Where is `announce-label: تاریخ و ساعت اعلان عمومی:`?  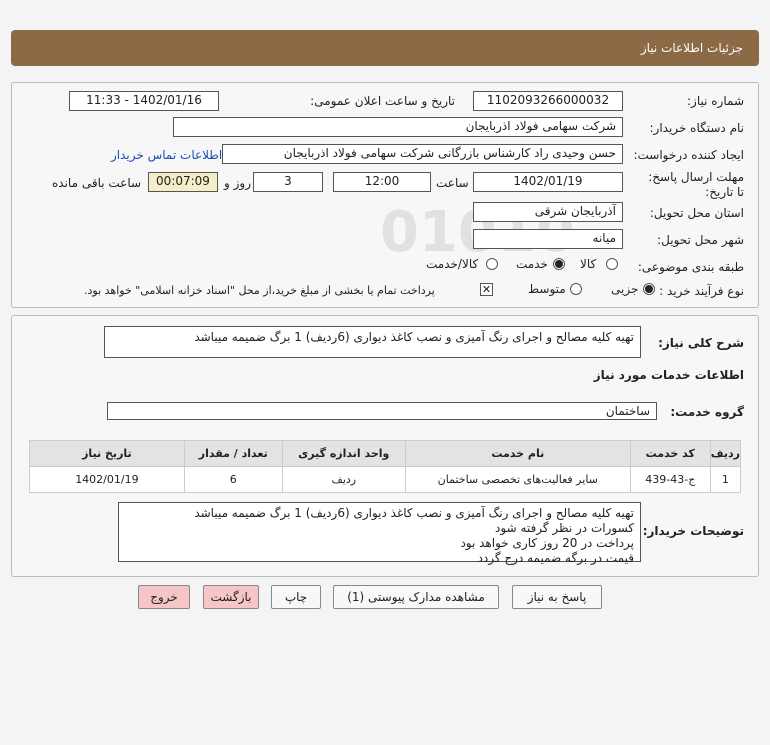
announce-label: تاریخ و ساعت اعلان عمومی: is located at coordinates (382, 101).